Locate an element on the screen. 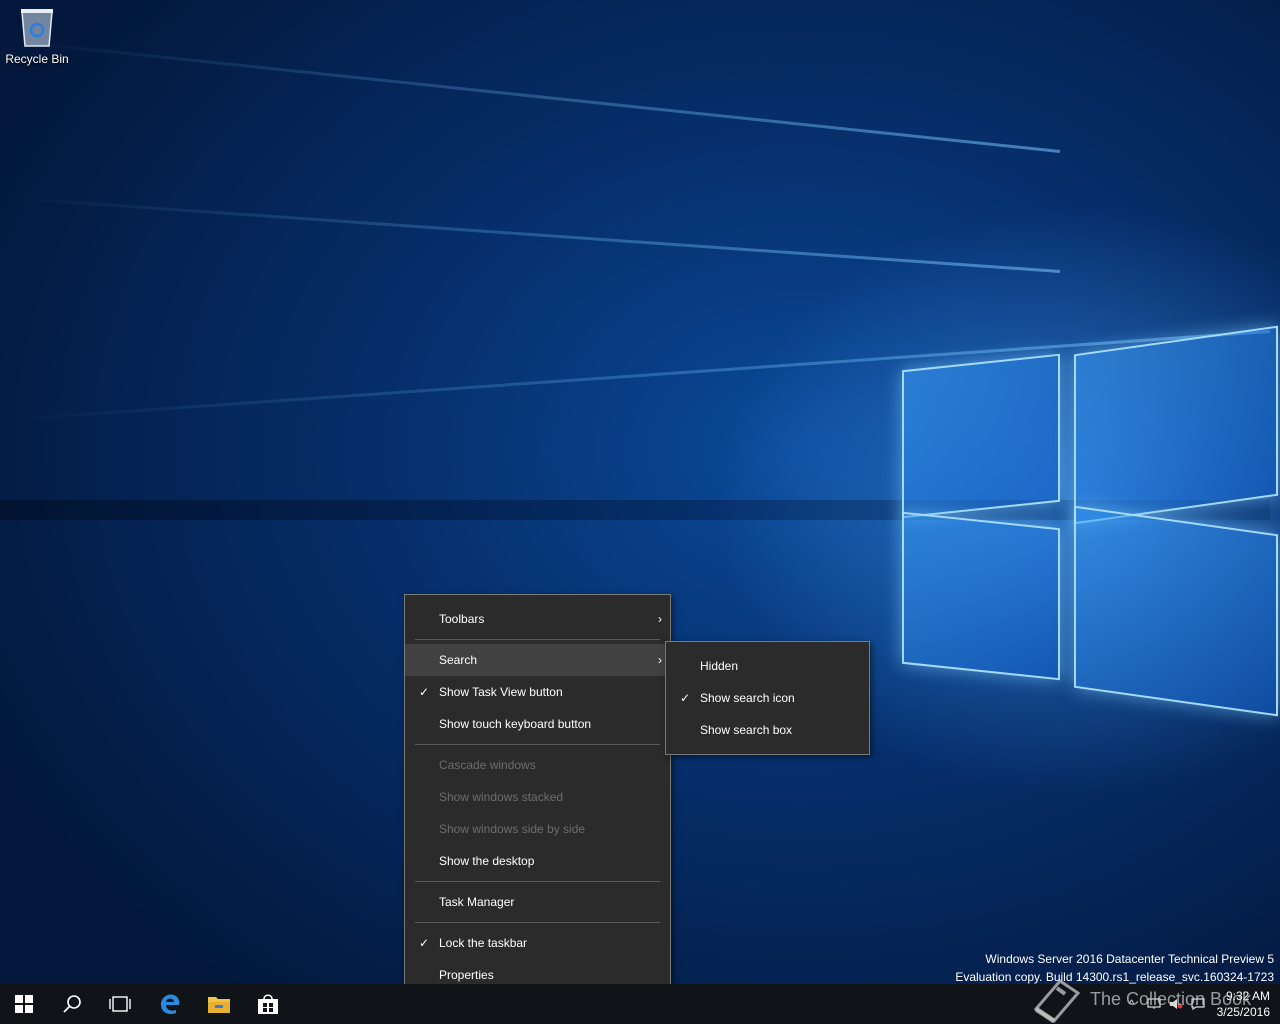  menu-item-task-manager: Task Manager is located at coordinates (537, 902).